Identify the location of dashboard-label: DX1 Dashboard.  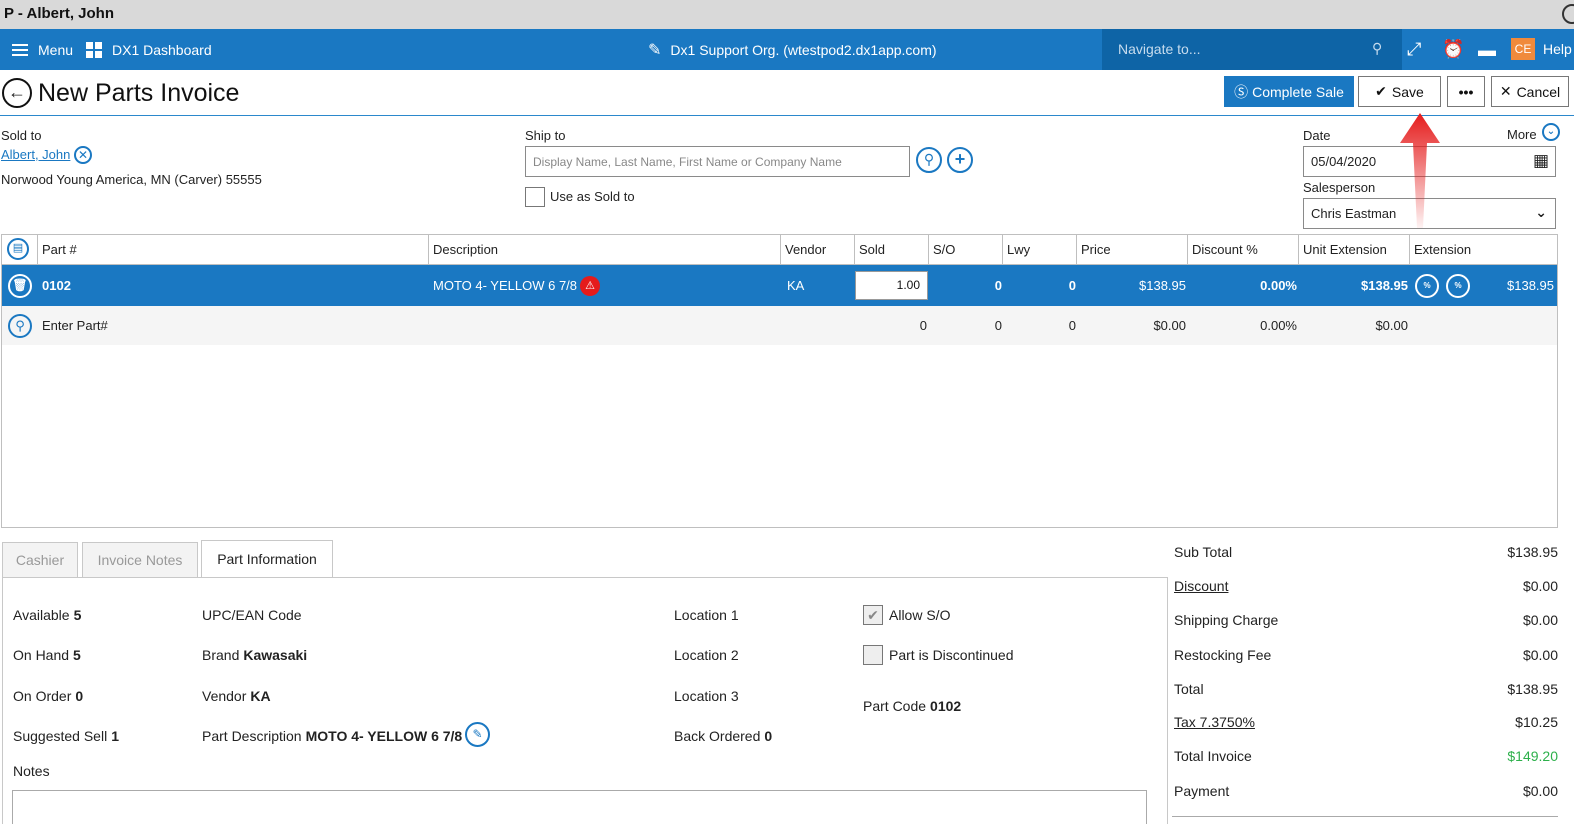
(162, 49).